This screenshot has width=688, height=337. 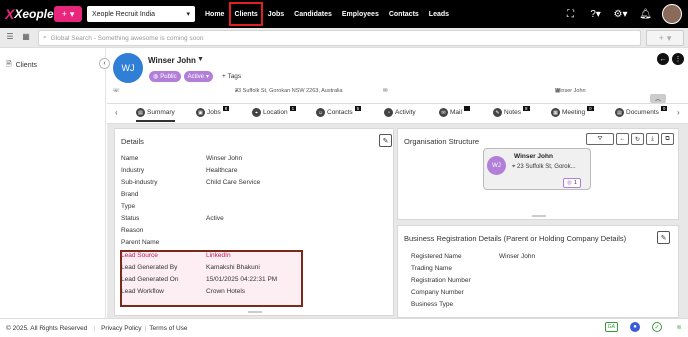 What do you see at coordinates (600, 139) in the screenshot?
I see `filter-icon: ⛛` at bounding box center [600, 139].